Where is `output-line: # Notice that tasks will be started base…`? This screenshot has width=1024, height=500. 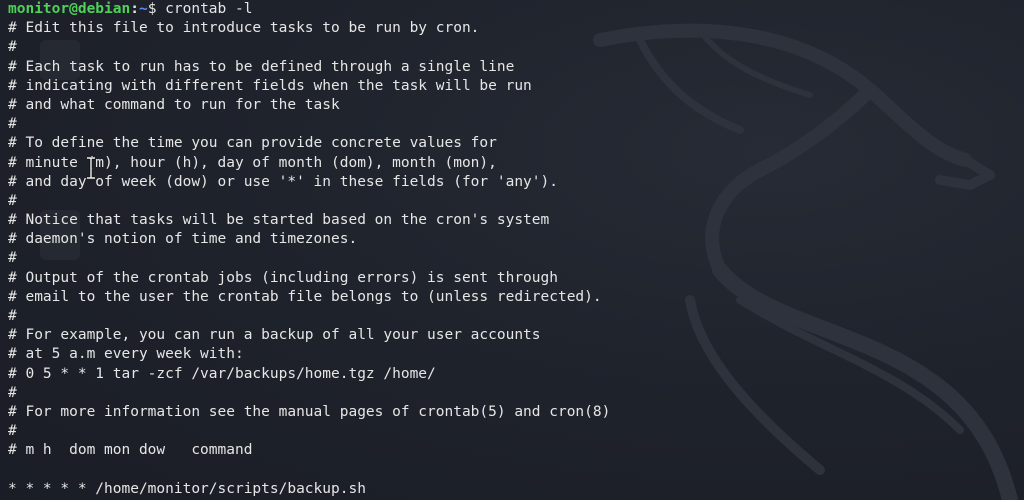 output-line: # Notice that tasks will be started base… is located at coordinates (279, 220).